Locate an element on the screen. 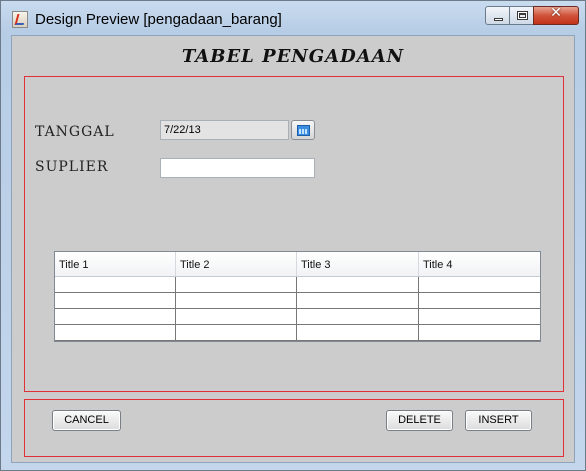 Image resolution: width=586 pixels, height=471 pixels. page-title: TABEL PENGADAAN is located at coordinates (293, 56).